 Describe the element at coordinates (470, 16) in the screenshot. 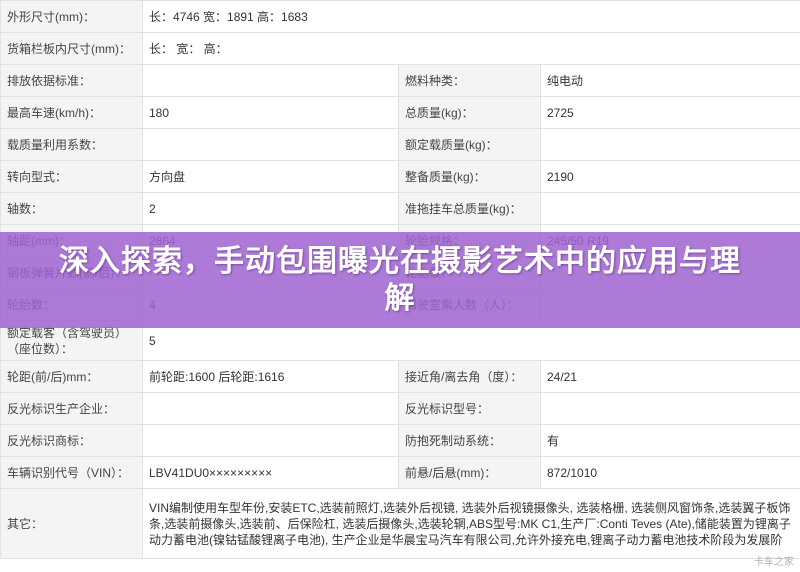

I see `spec-value: 长：4746 宽：1891 高：1683` at that location.